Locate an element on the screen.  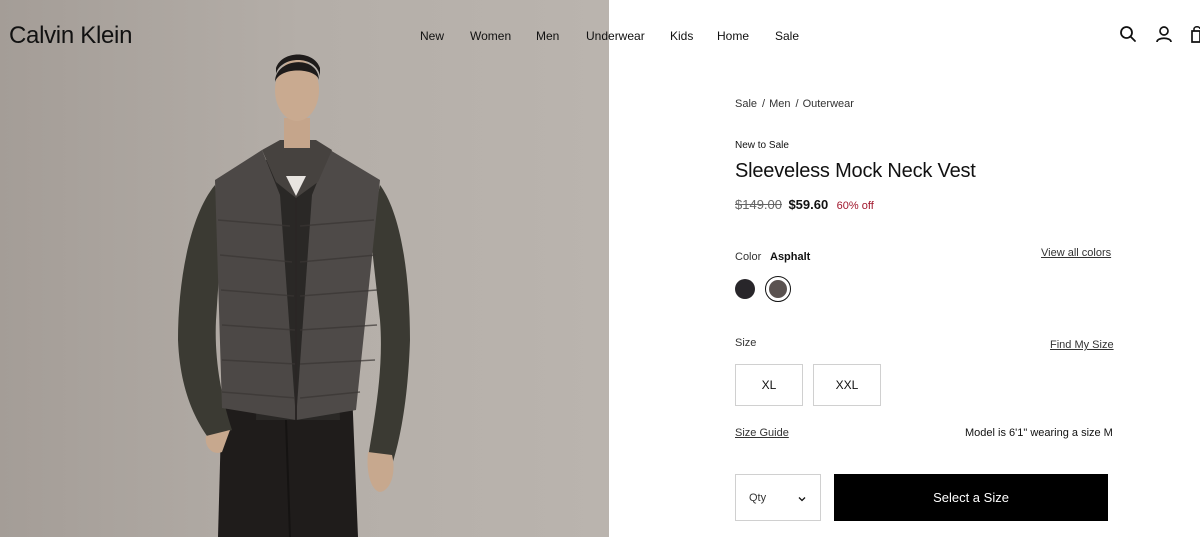
main-nav: New Women Men Underwear Kids Home Sale is located at coordinates (600, 37).